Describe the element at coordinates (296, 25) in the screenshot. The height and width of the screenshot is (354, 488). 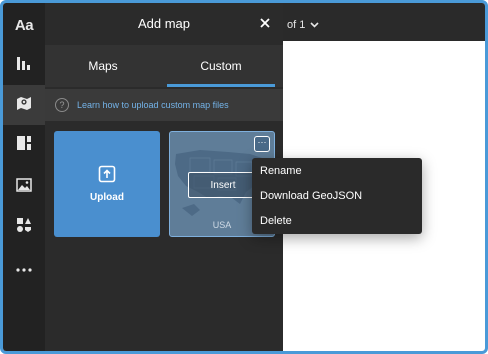
I see `page-indicator-text: of 1` at that location.